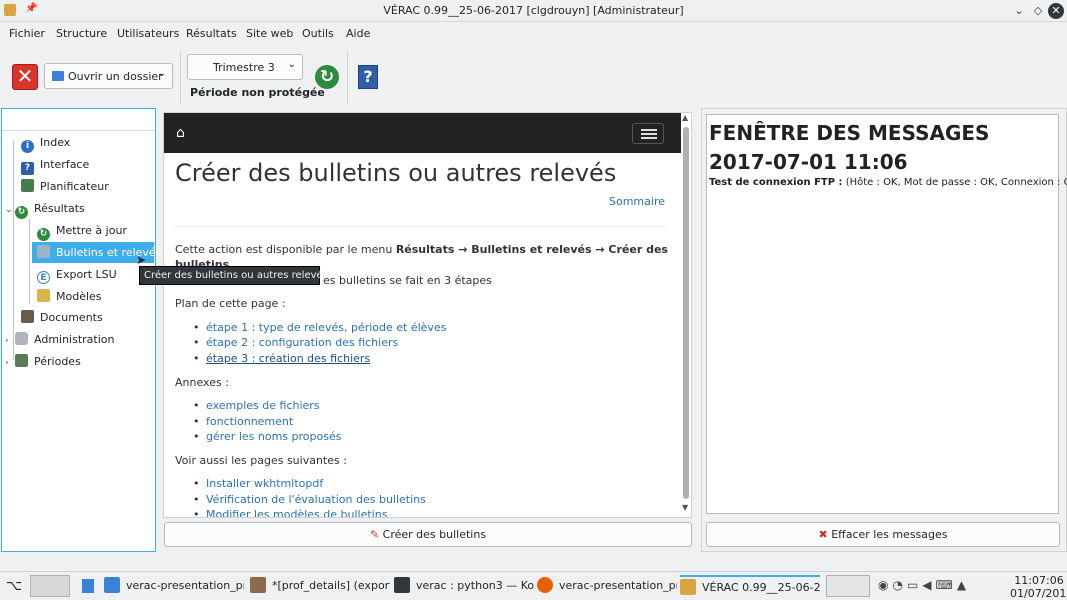  Describe the element at coordinates (115, 76) in the screenshot. I see `open-folder-label: Ouvrir un dossier` at that location.